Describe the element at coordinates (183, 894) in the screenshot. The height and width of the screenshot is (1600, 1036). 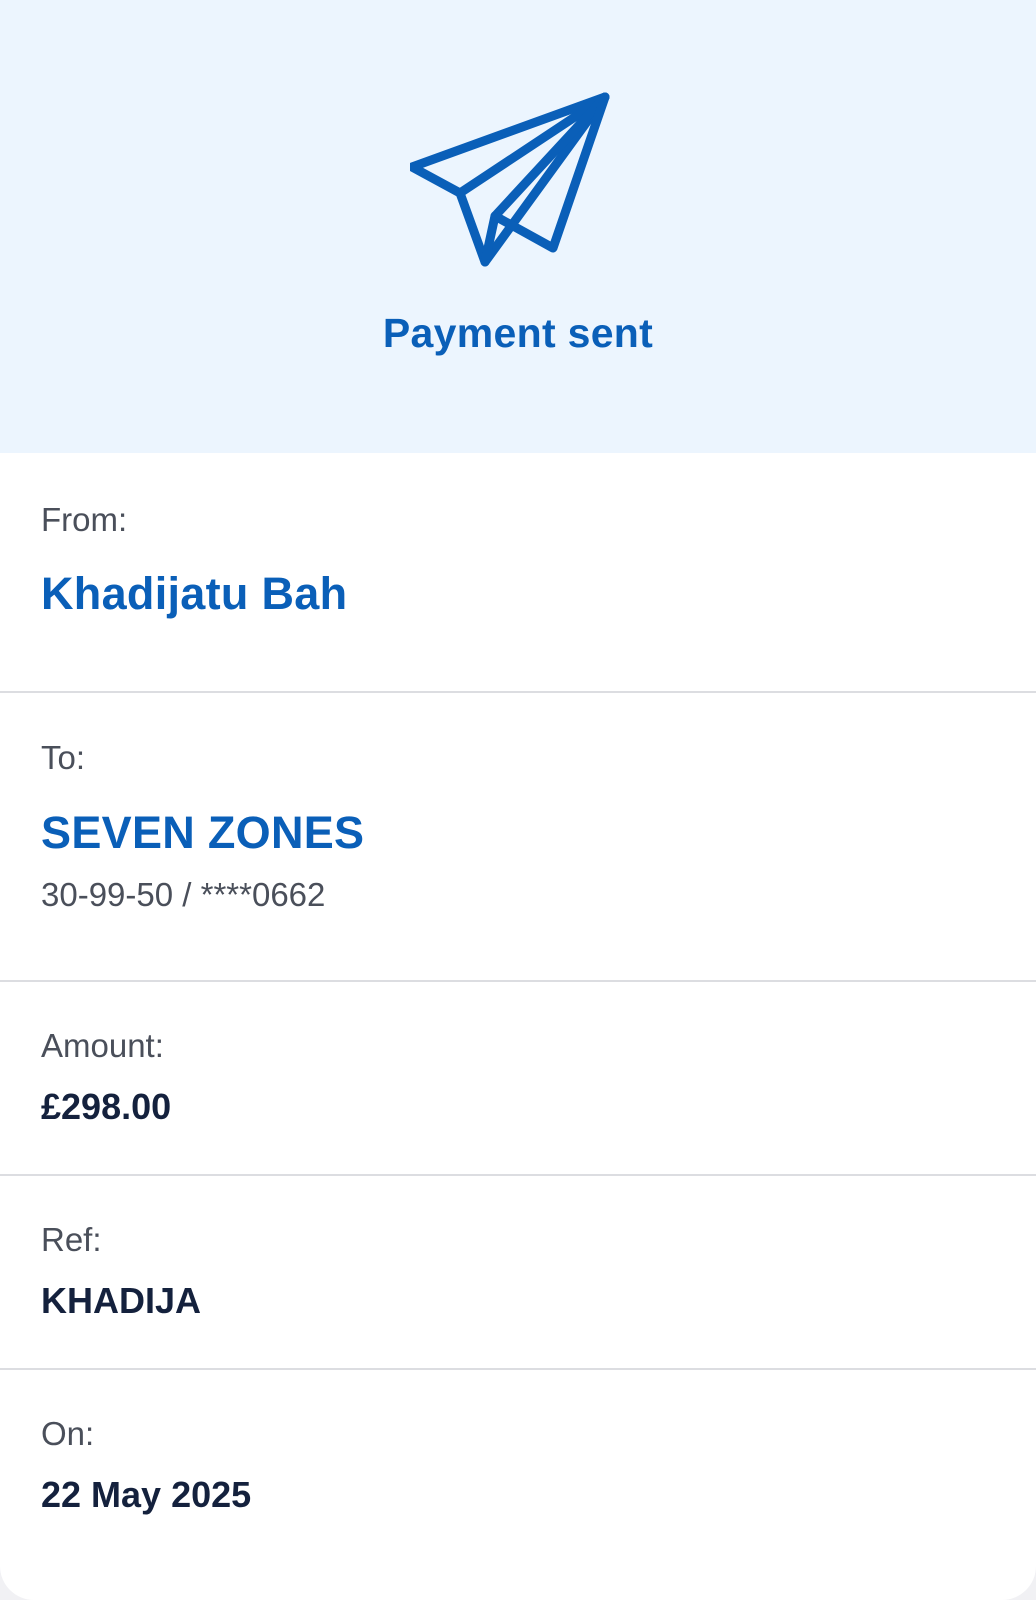
I see `payee-account-details: 30-99-50 / ****0662` at that location.